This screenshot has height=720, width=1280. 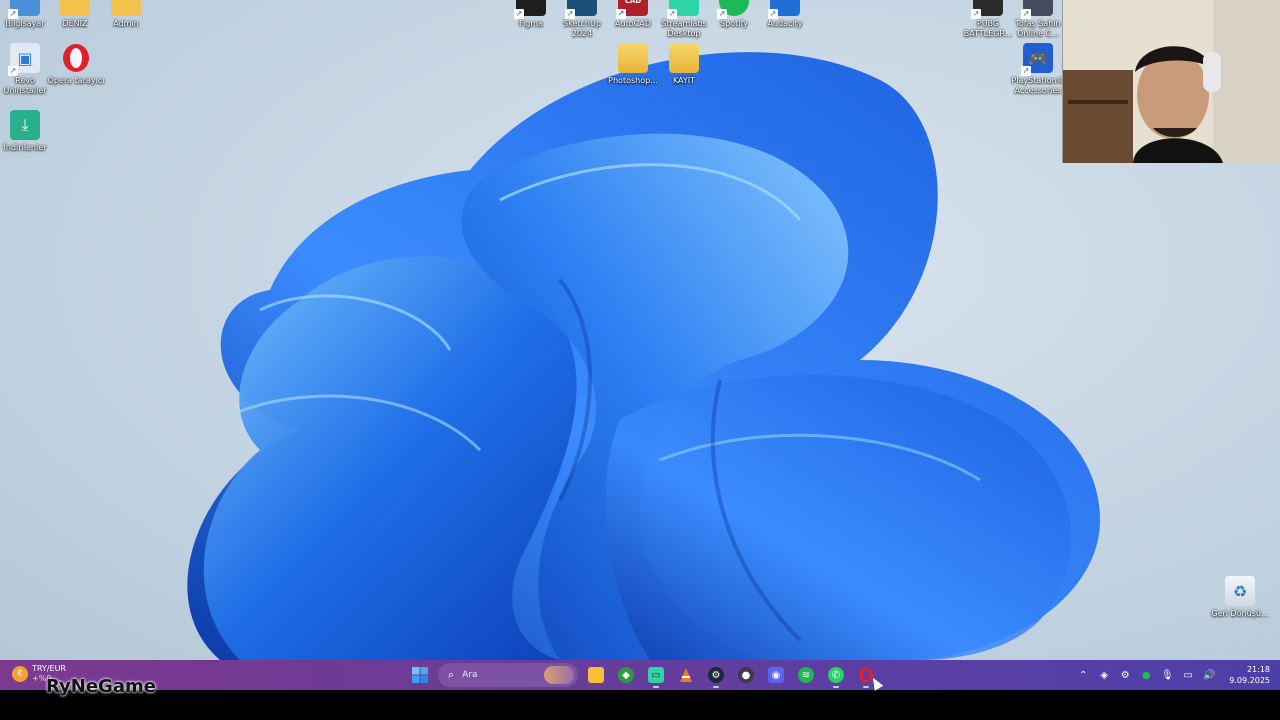 What do you see at coordinates (640, 705) in the screenshot?
I see `letterbox-bar` at bounding box center [640, 705].